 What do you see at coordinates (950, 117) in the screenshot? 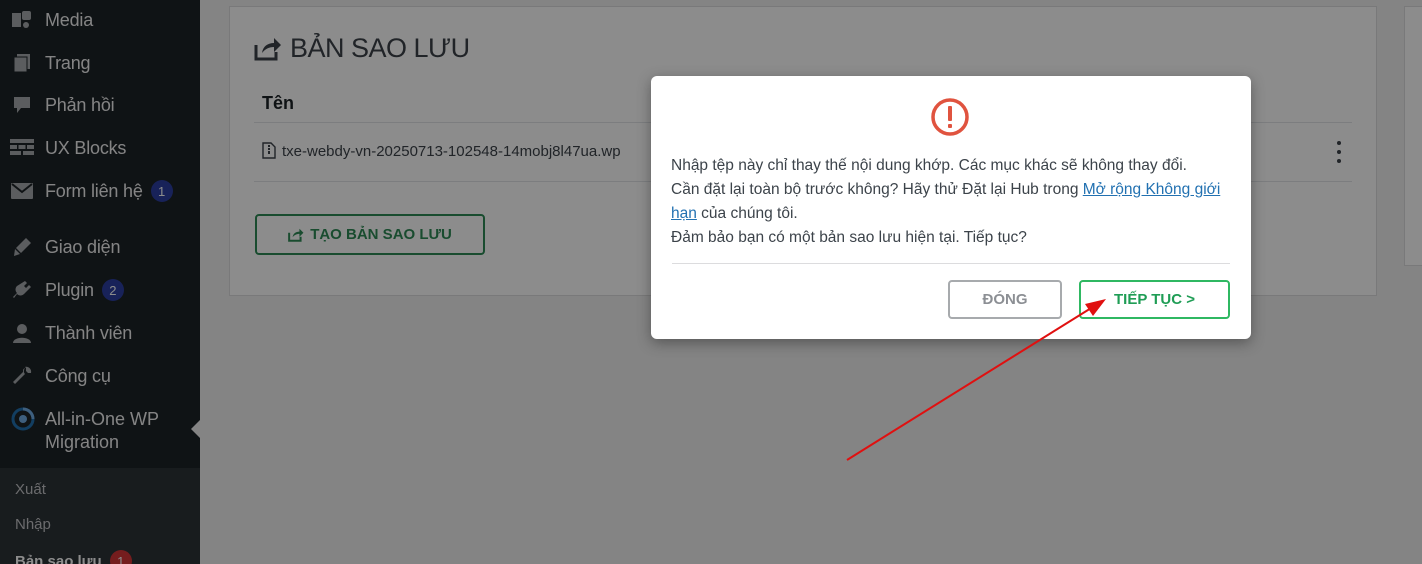
I see `warning-icon` at bounding box center [950, 117].